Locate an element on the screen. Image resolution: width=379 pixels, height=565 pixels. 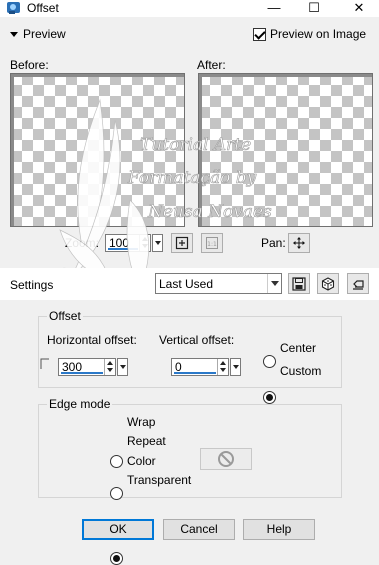
edge-repeat-label: Repeat is located at coordinates (146, 441).